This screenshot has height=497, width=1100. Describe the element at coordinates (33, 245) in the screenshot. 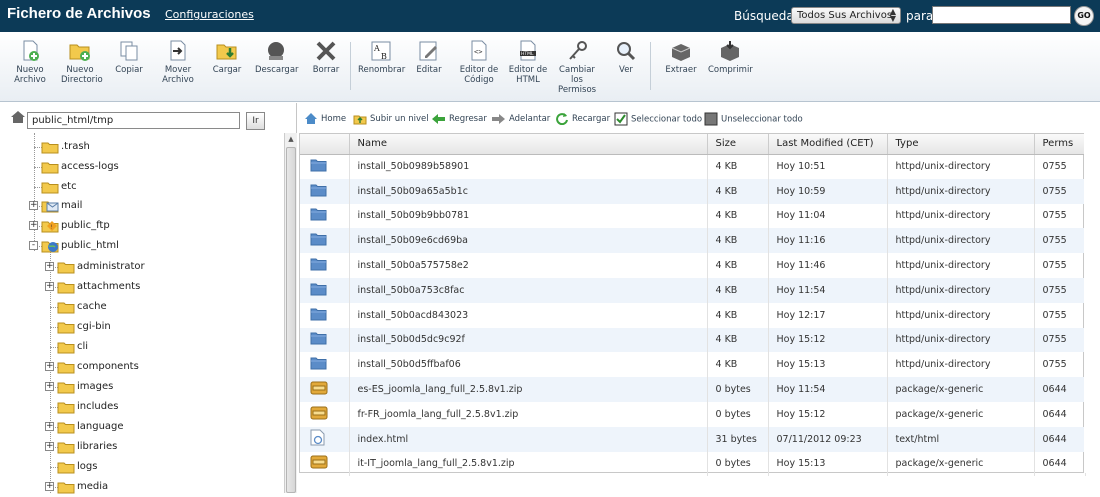

I see `collapse-toggle-icon: -` at that location.